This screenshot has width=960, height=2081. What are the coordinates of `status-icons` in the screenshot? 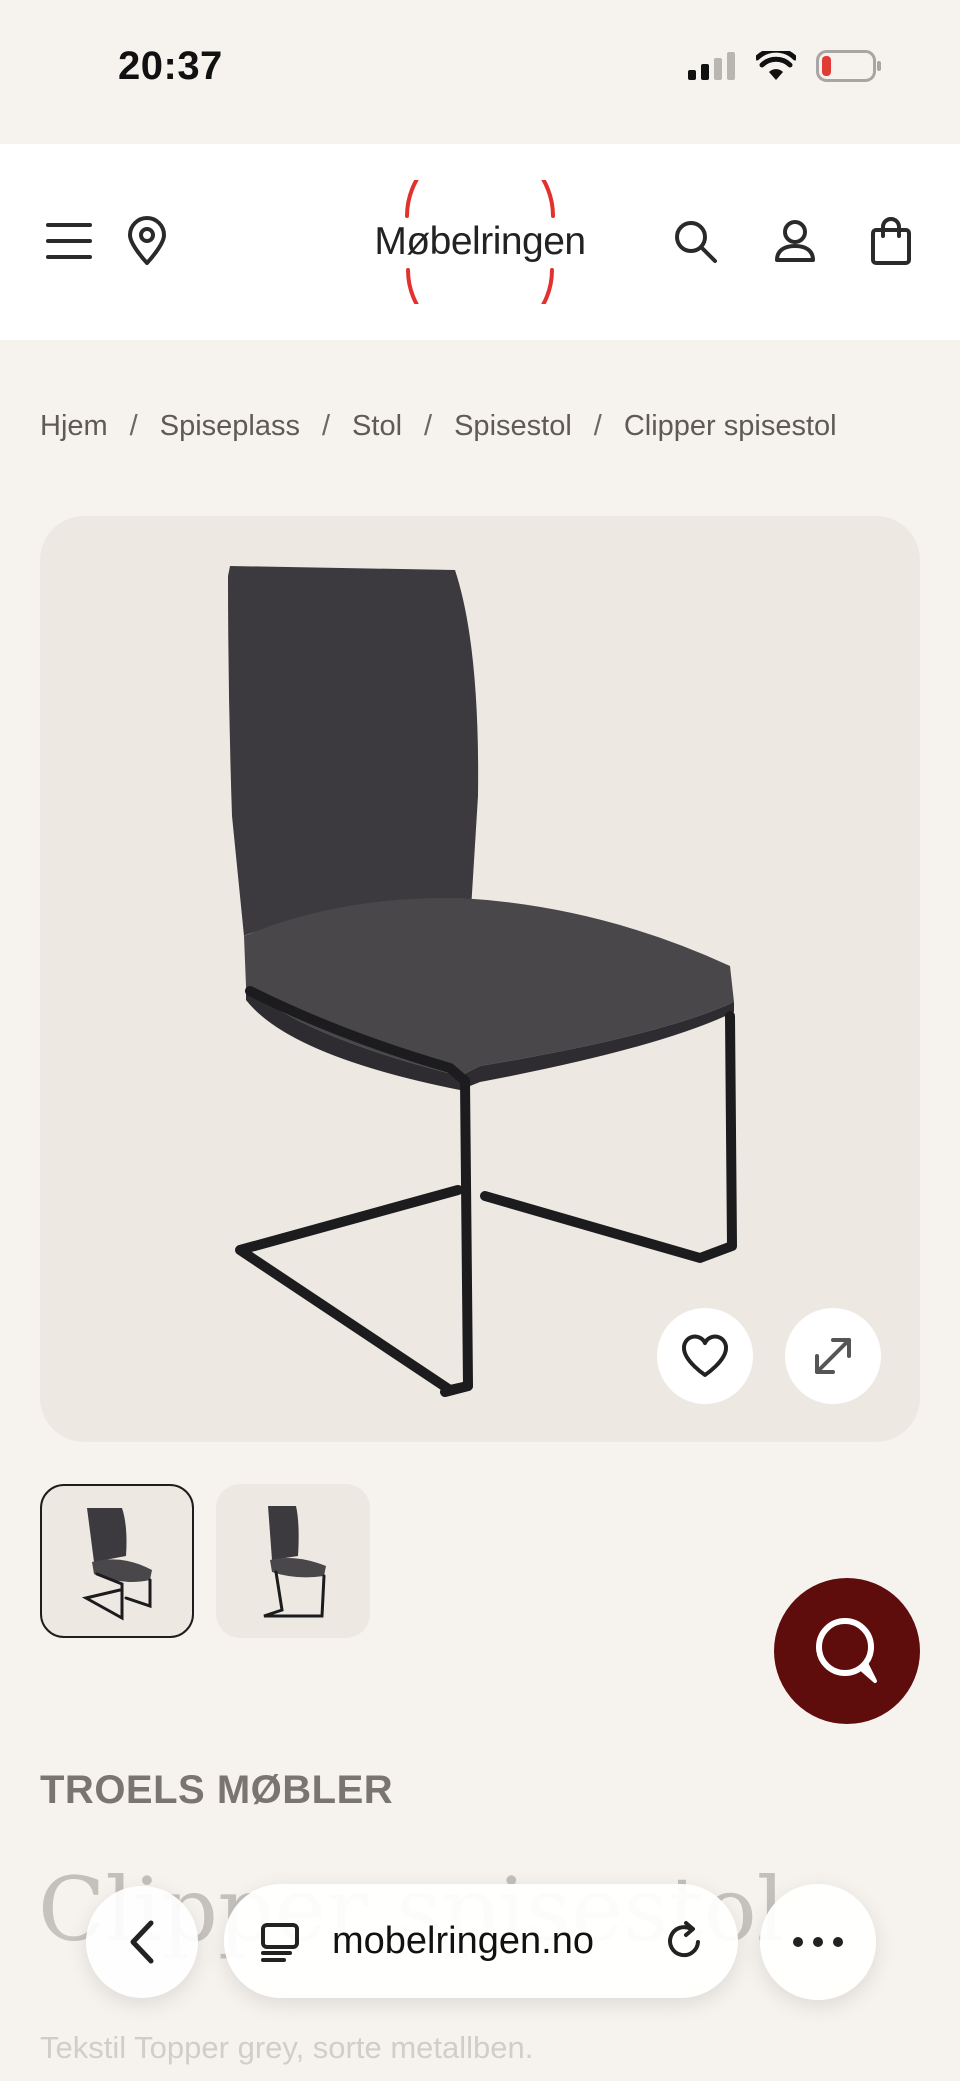 It's located at (785, 66).